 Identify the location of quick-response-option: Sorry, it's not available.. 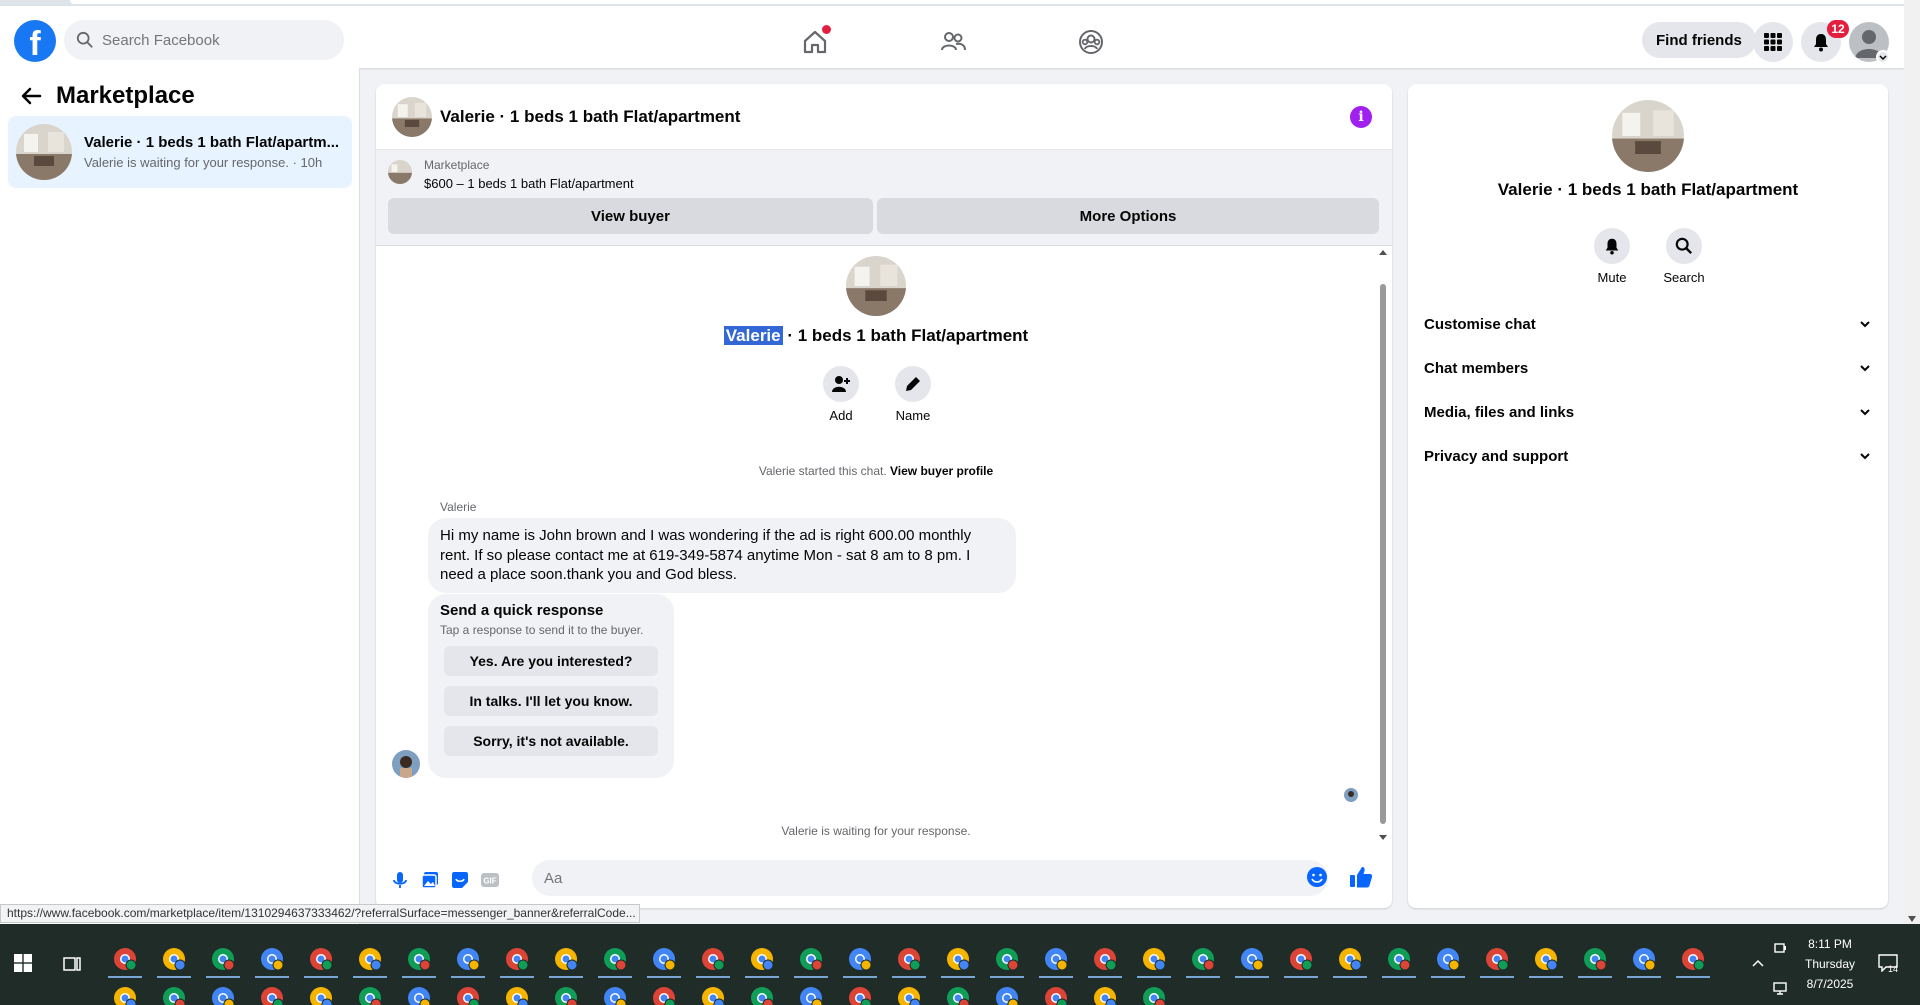
(551, 741).